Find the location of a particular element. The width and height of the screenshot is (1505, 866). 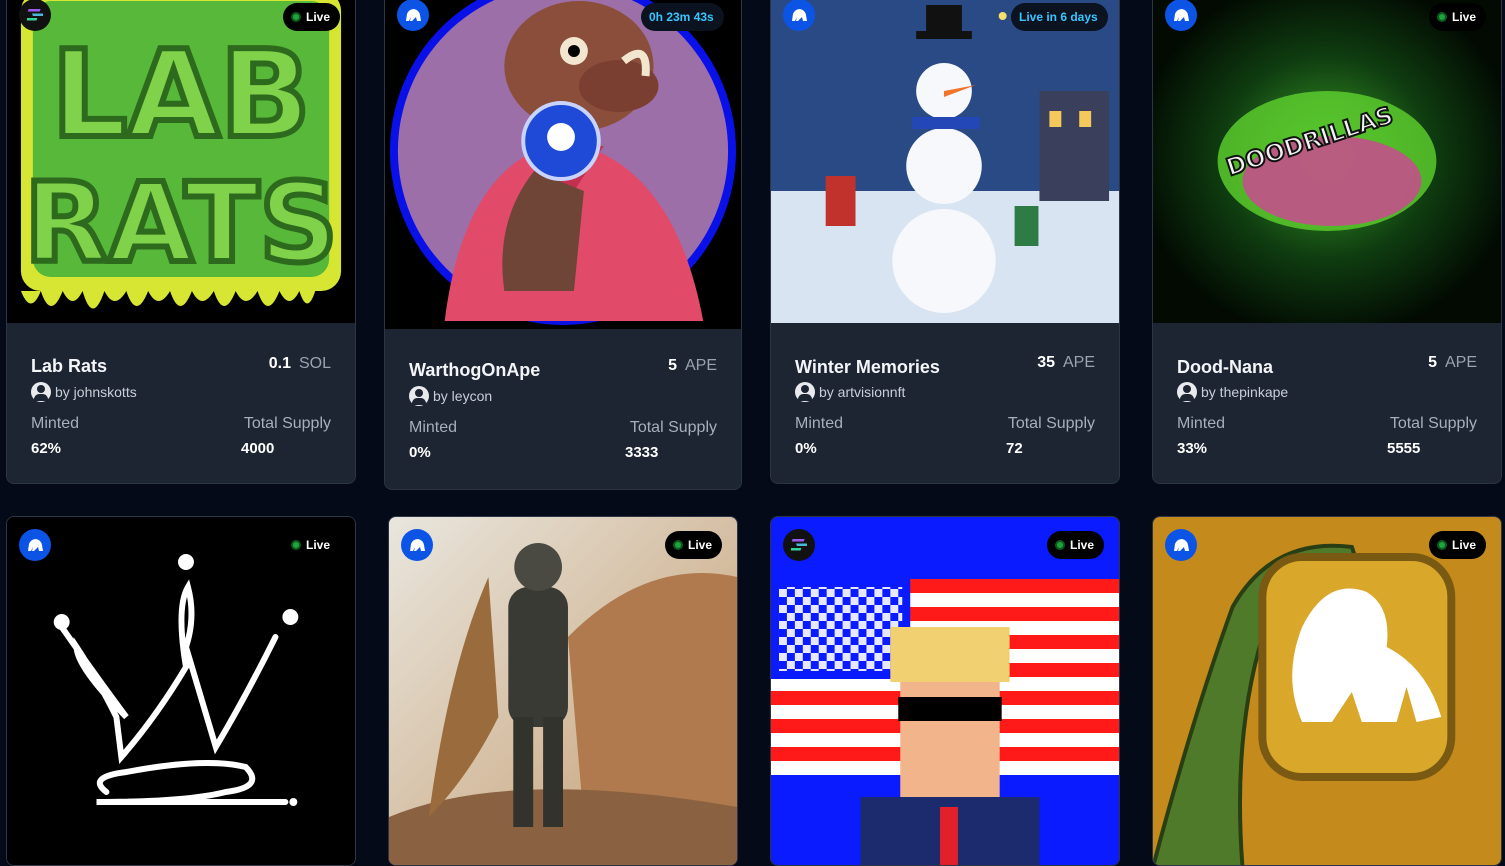

countdown-timer: 0h 23m 43s is located at coordinates (681, 17).